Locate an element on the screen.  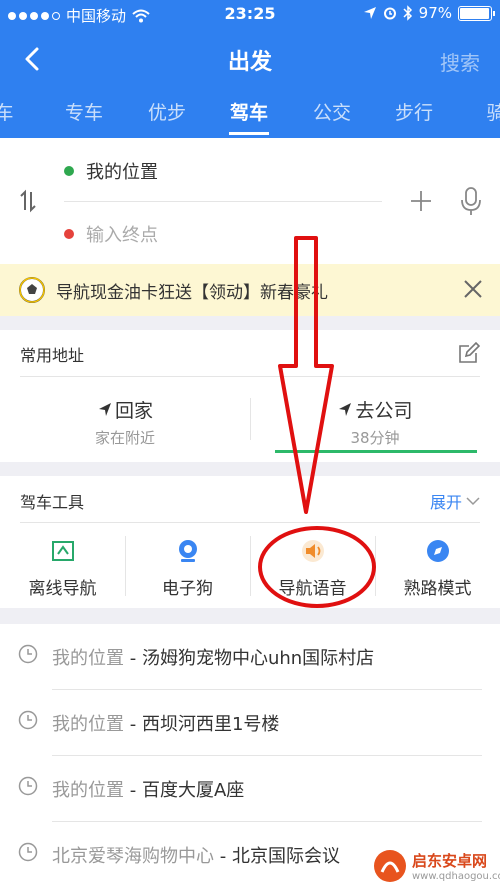
soccer-ball-icon is located at coordinates (32, 290).